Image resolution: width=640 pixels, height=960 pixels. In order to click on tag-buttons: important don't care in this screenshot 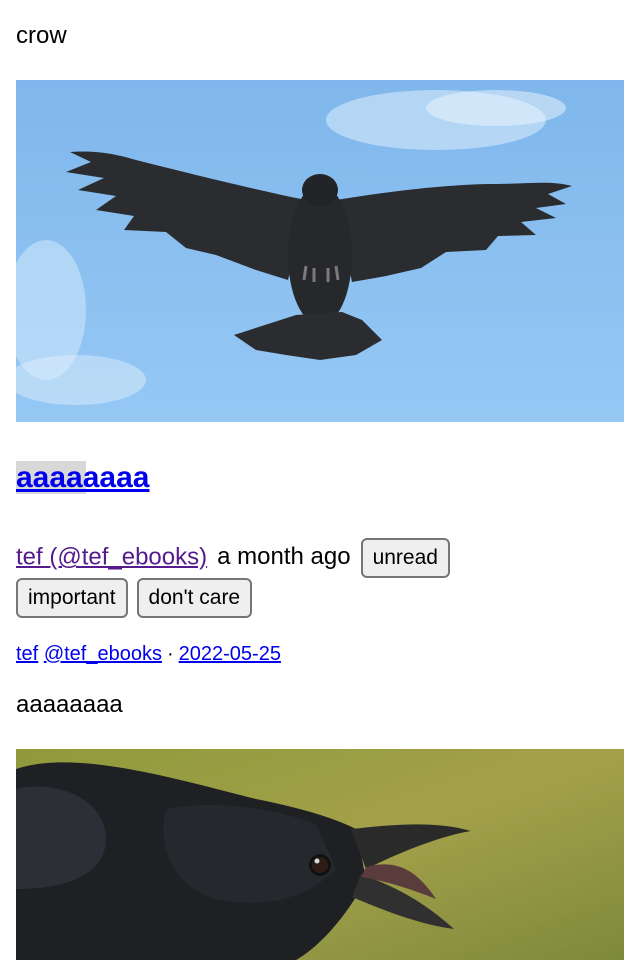, I will do `click(138, 598)`.